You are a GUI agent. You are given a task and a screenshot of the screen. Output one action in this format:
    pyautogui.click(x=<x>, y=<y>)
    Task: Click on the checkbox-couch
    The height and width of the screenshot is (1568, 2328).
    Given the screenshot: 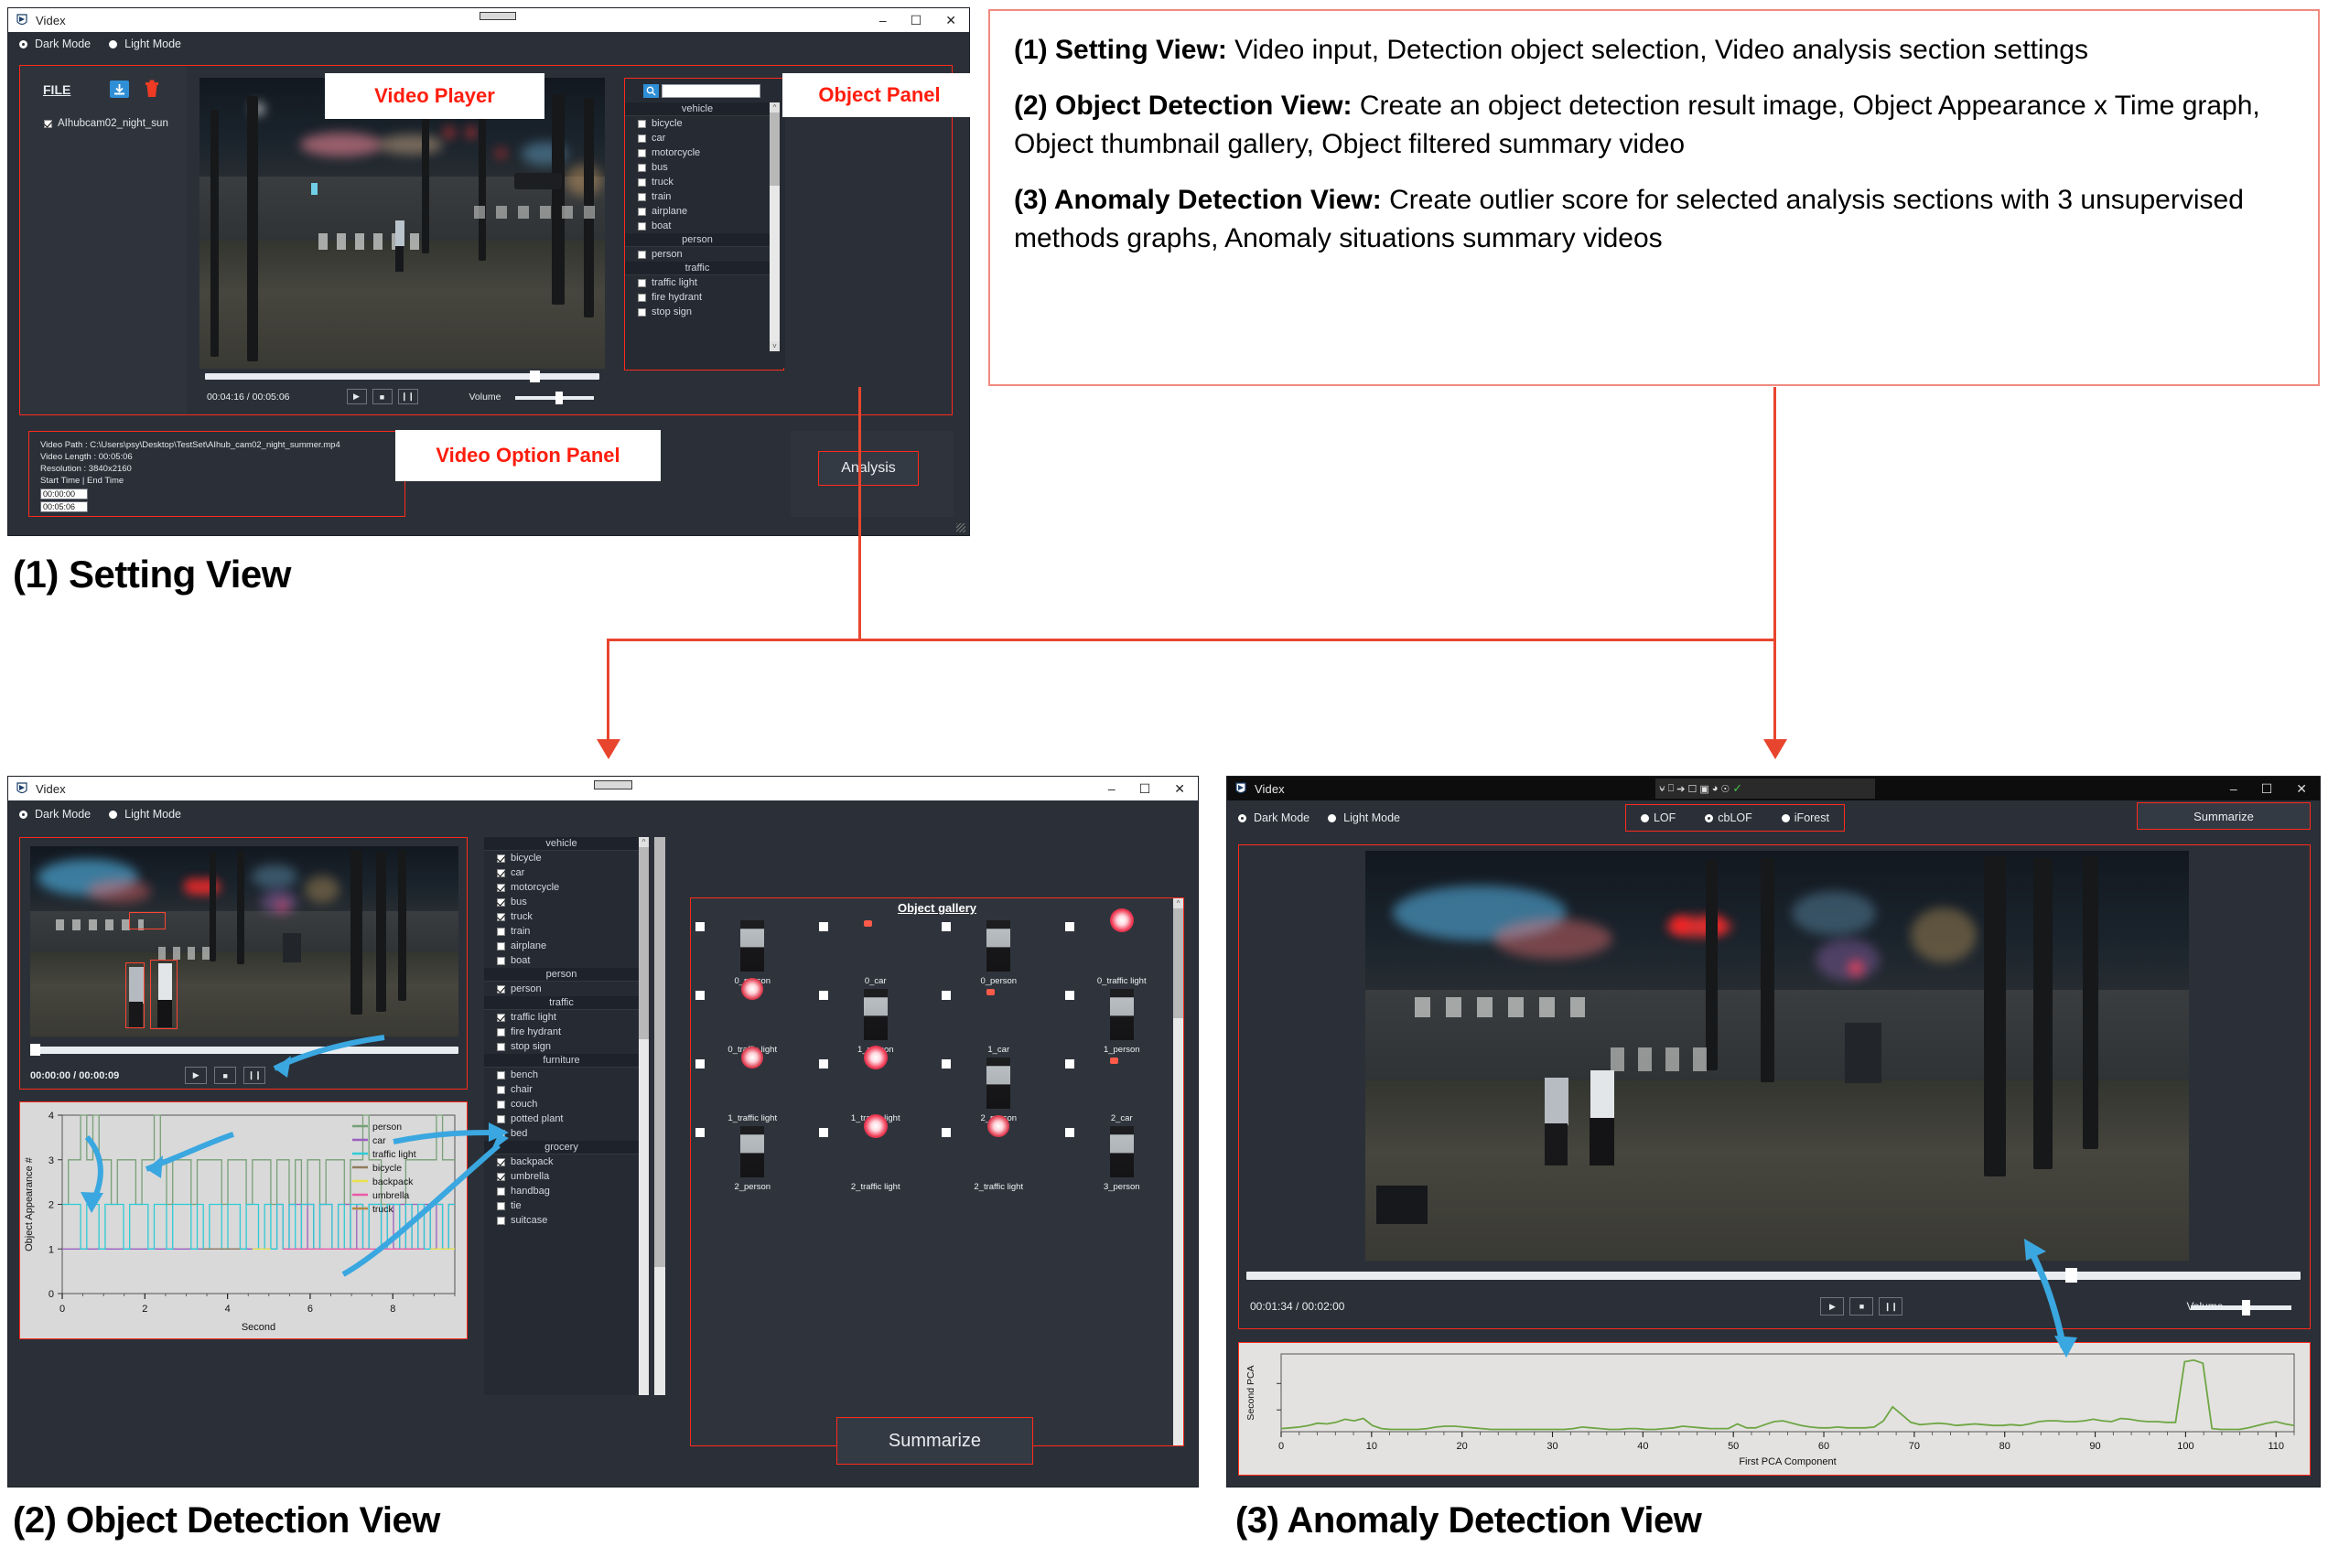 What is the action you would take?
    pyautogui.click(x=501, y=1104)
    